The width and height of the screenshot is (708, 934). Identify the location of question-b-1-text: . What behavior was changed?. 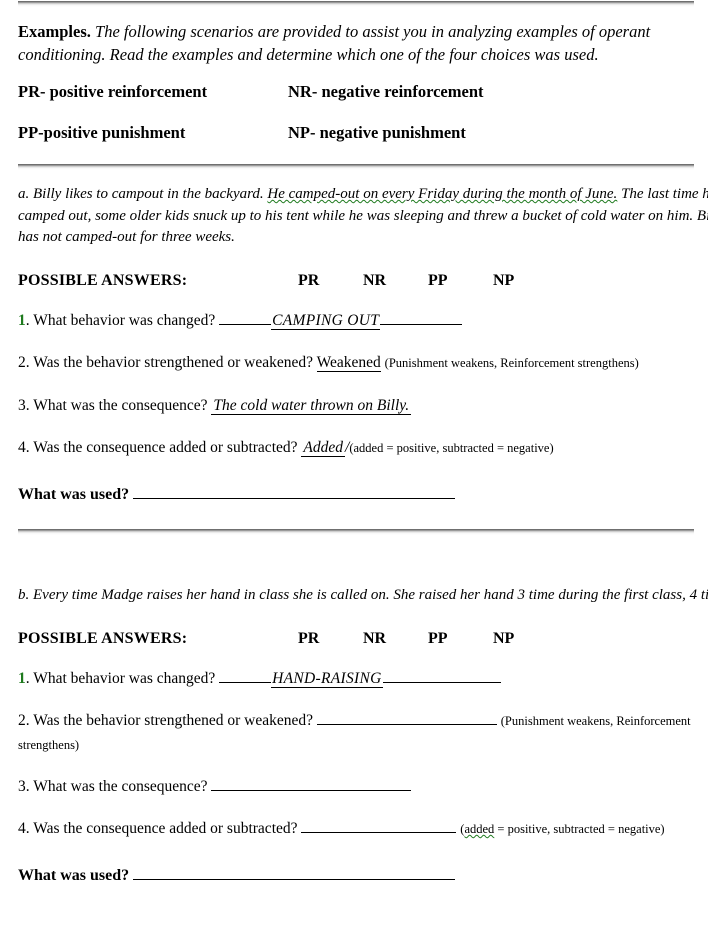
(120, 679).